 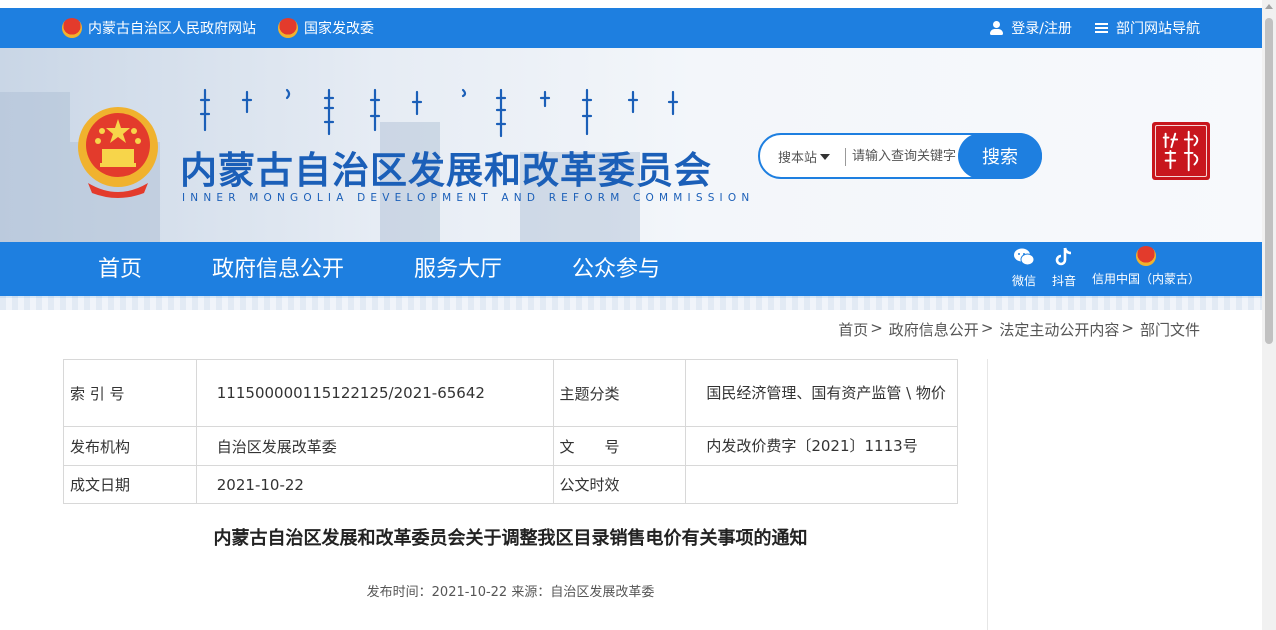 I want to click on nav-item-service-hall: 服务大厅, so click(x=458, y=270).